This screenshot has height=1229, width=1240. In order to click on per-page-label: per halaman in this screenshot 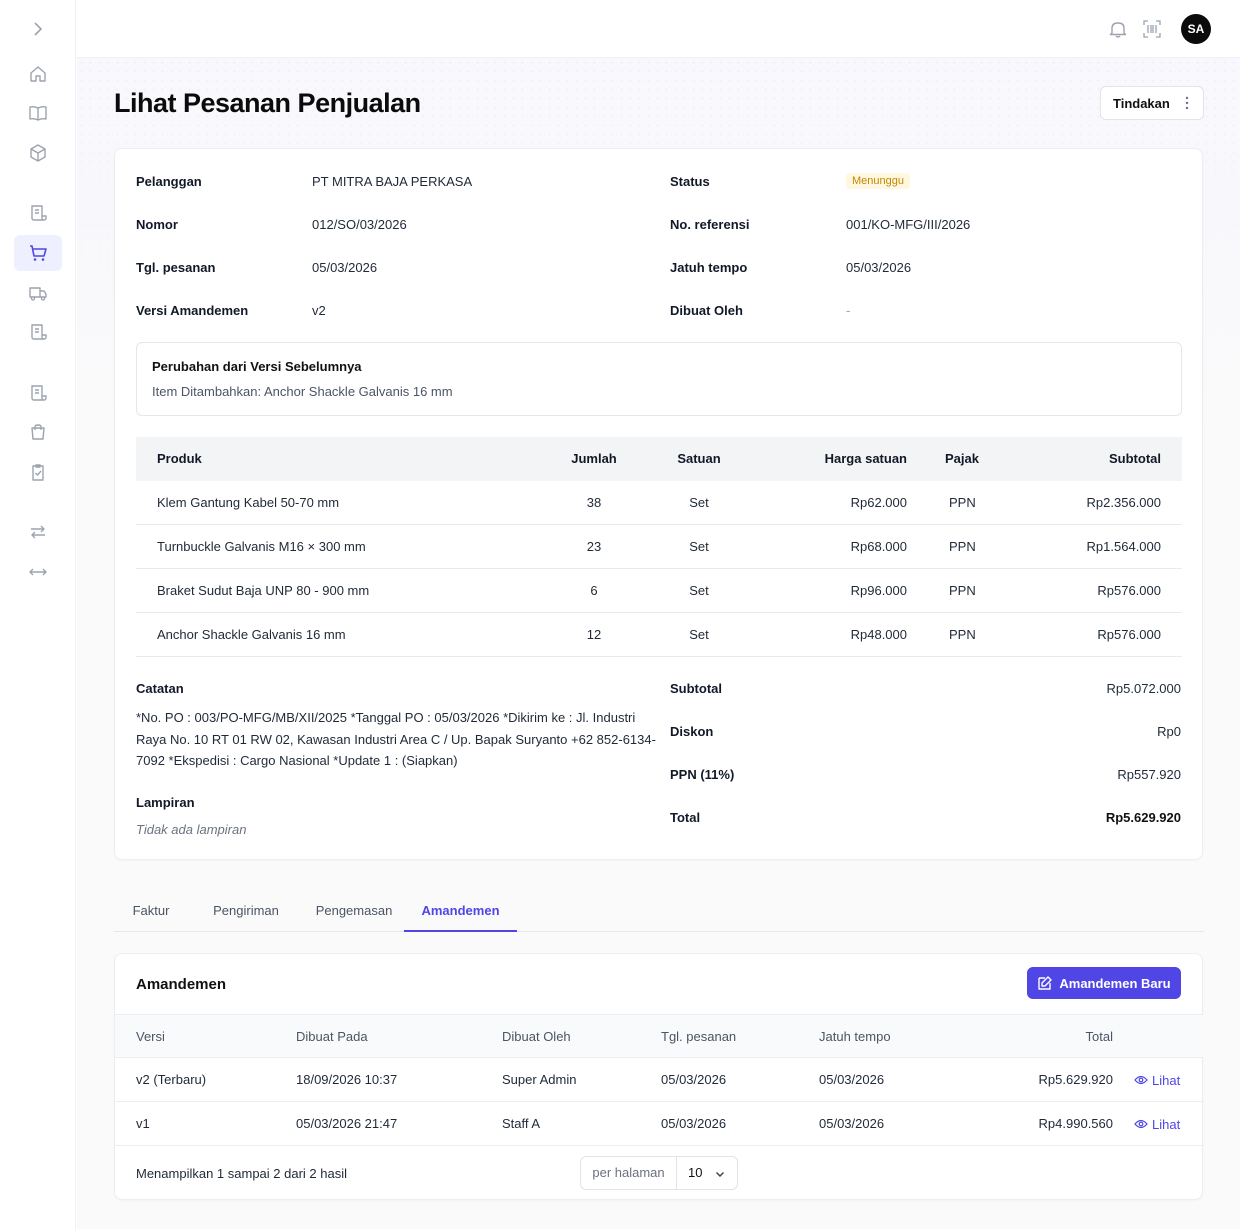, I will do `click(629, 1173)`.